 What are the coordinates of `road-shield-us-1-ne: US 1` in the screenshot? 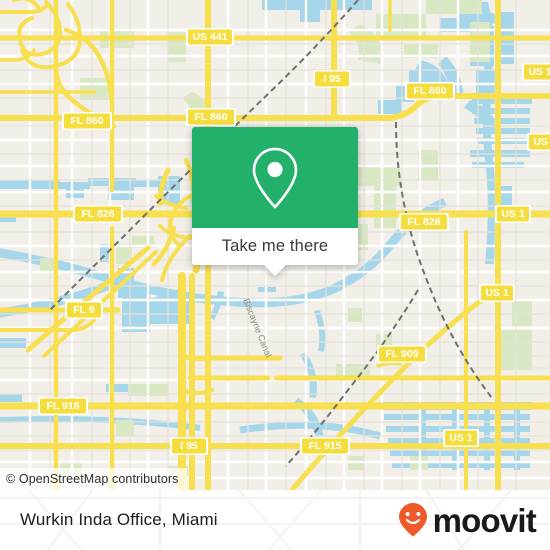 It's located at (536, 72).